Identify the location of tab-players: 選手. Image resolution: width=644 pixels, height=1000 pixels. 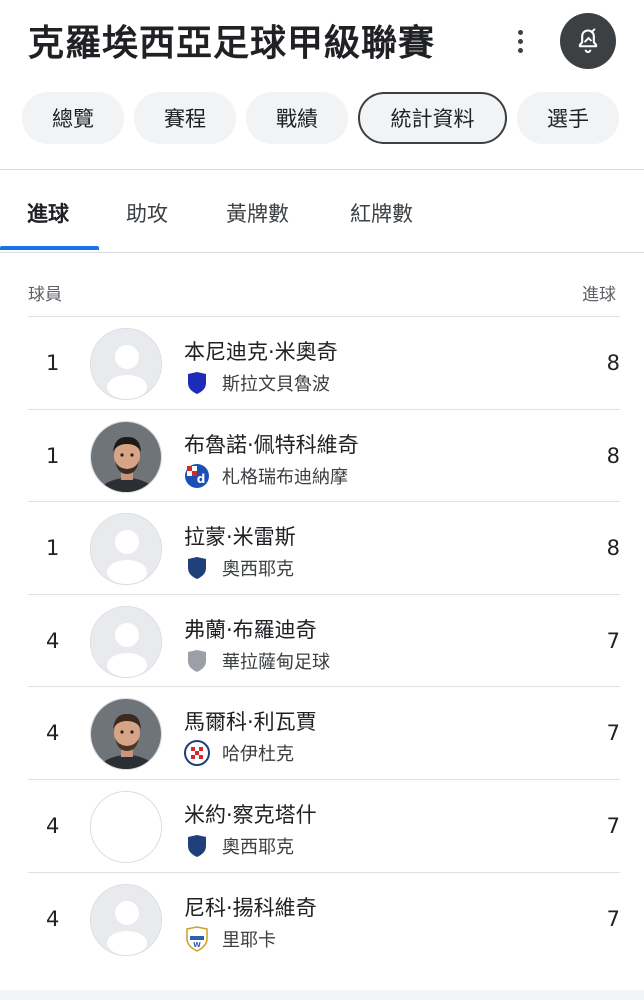
(568, 118).